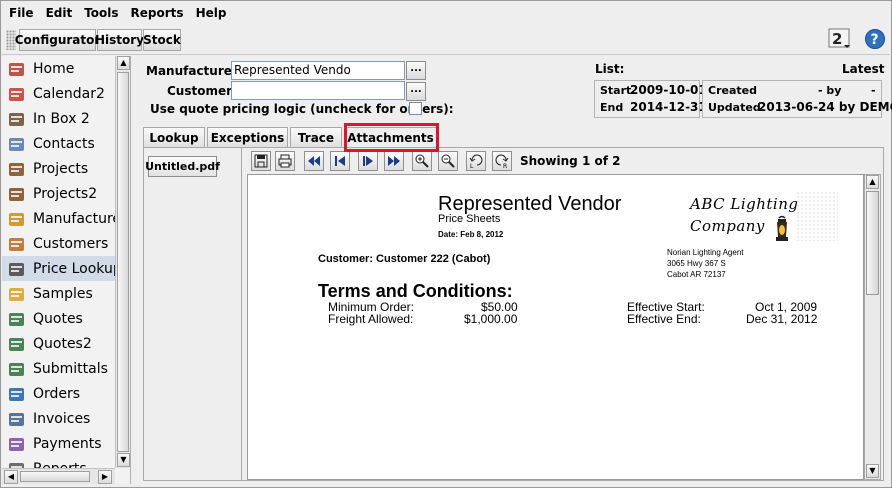 This screenshot has width=892, height=488. What do you see at coordinates (318, 90) in the screenshot?
I see `customer-field` at bounding box center [318, 90].